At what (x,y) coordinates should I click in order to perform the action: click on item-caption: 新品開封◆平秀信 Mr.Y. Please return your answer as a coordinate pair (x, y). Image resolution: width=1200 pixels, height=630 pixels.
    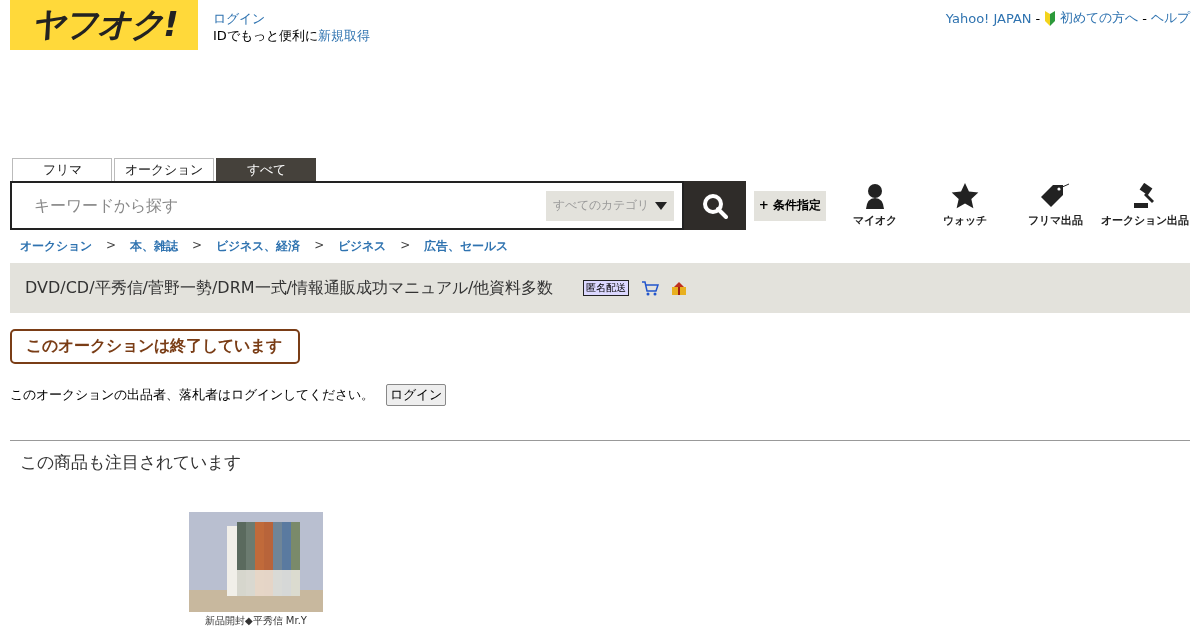
    Looking at the image, I should click on (256, 621).